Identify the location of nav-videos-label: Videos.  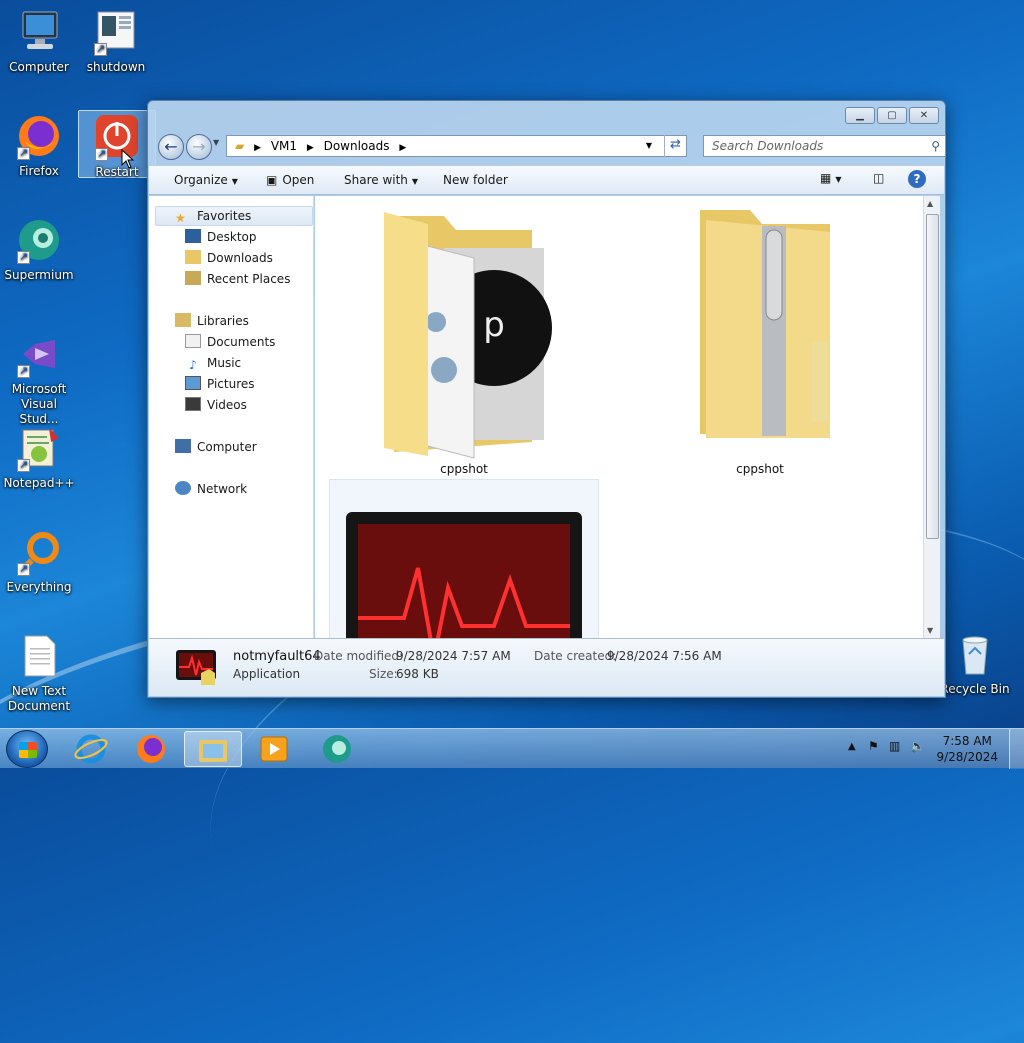
(227, 405).